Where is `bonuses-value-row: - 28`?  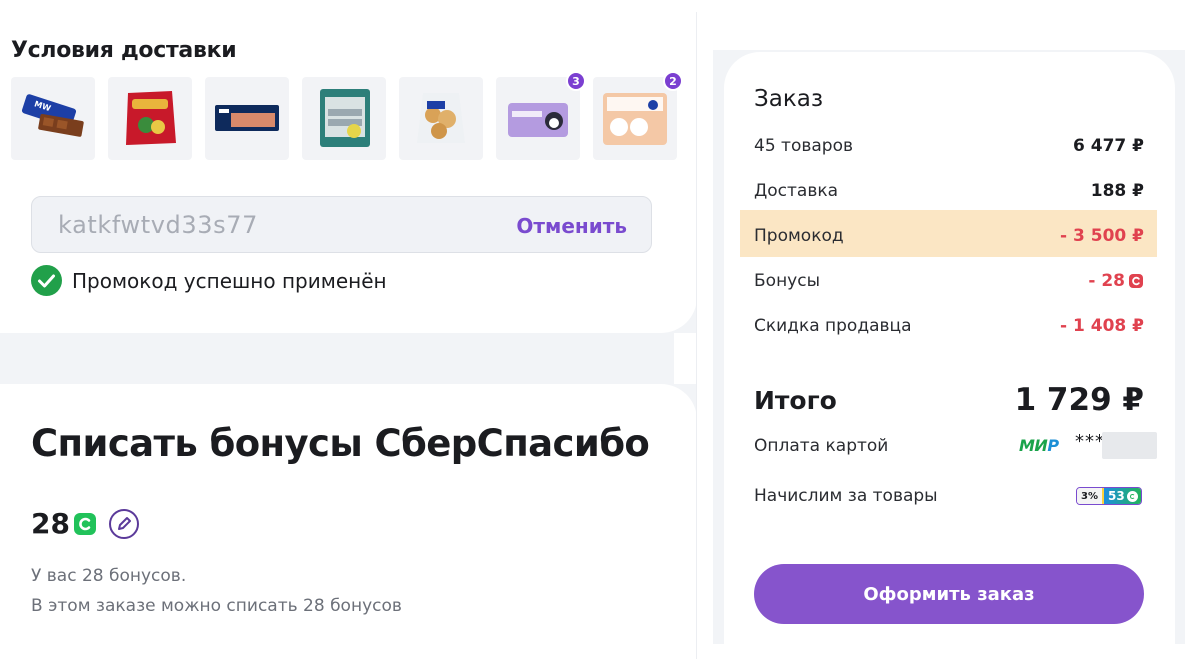
bonuses-value-row: - 28 is located at coordinates (1115, 281).